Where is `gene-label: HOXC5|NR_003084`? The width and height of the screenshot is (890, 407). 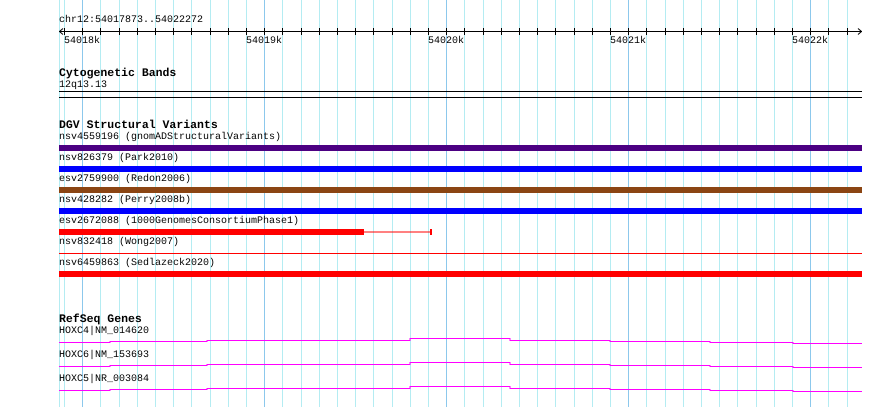 gene-label: HOXC5|NR_003084 is located at coordinates (104, 379).